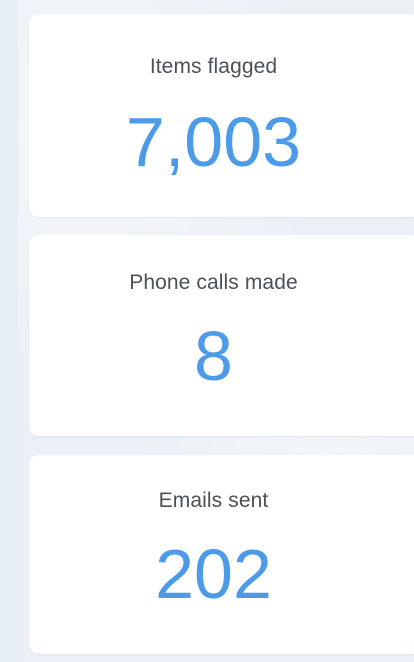 The image size is (414, 662). What do you see at coordinates (213, 282) in the screenshot?
I see `stat-label: Phone calls made` at bounding box center [213, 282].